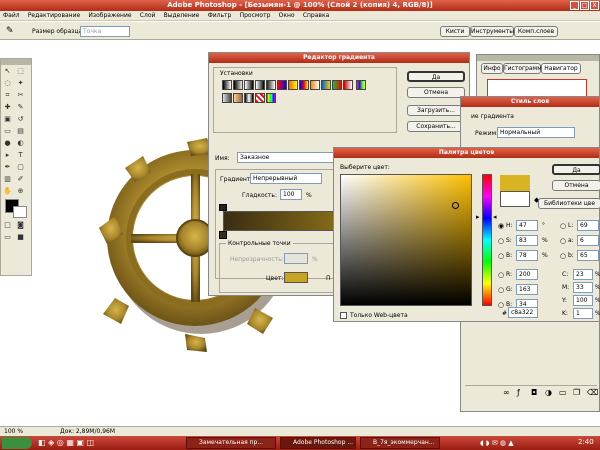 This screenshot has width=600, height=450. I want to click on saturation-brightness-field, so click(406, 240).